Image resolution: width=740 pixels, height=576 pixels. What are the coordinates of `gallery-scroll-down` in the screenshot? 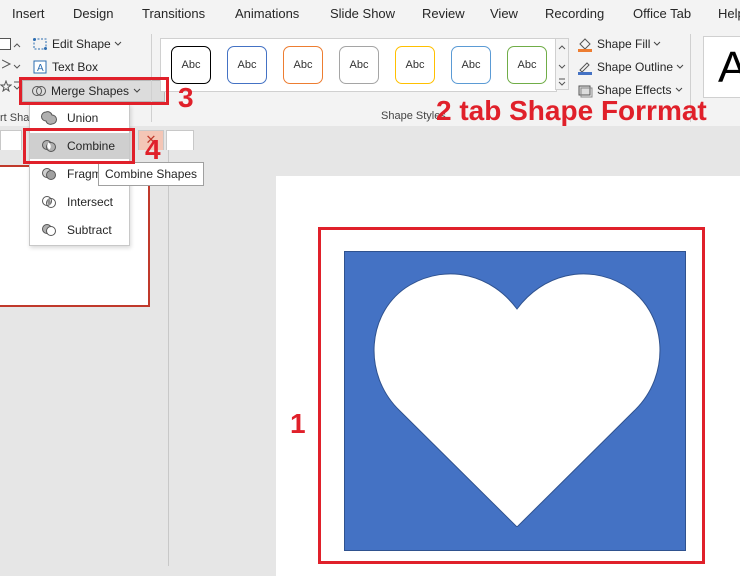 It's located at (17, 67).